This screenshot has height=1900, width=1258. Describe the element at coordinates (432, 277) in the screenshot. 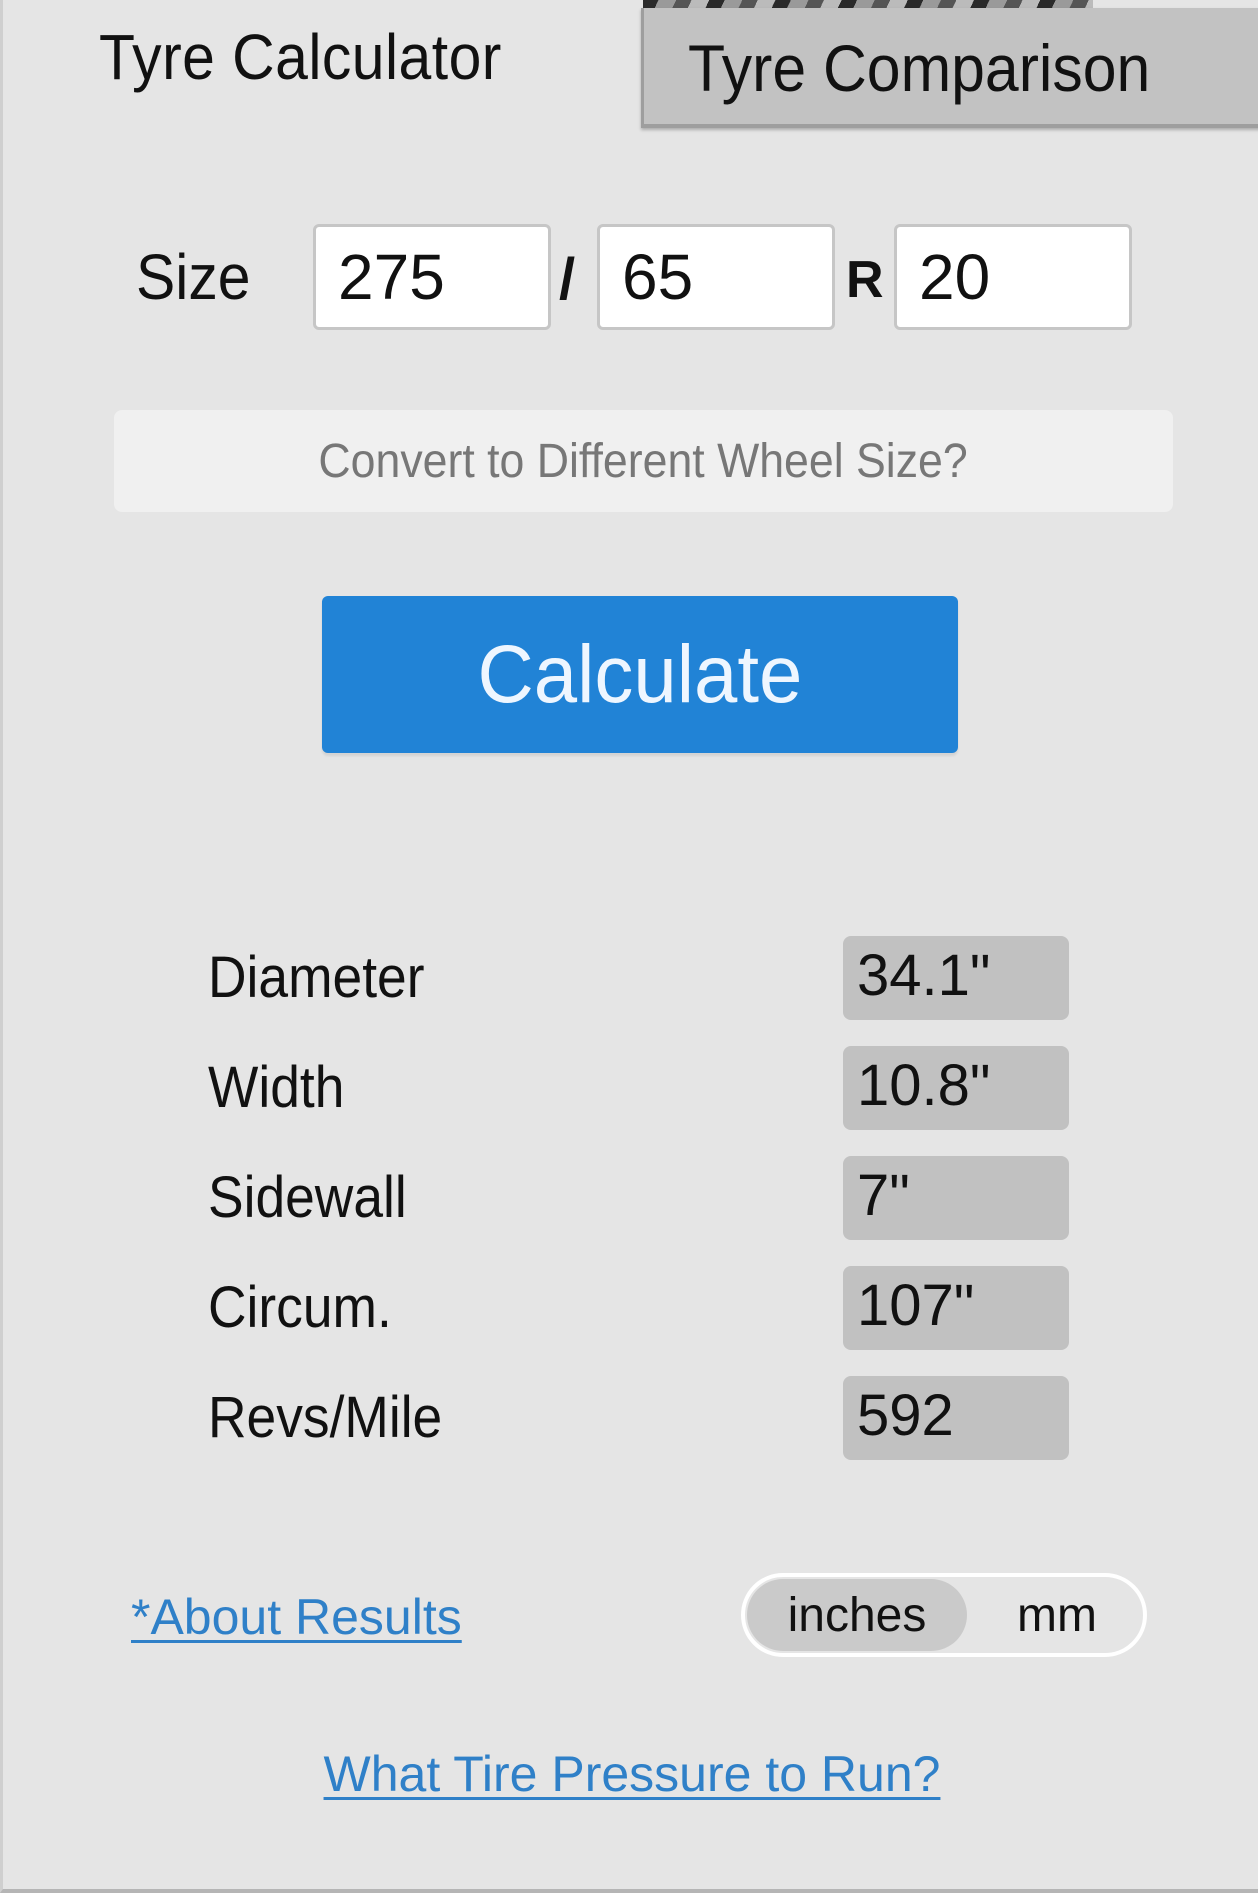

I see `tire-width-input` at that location.